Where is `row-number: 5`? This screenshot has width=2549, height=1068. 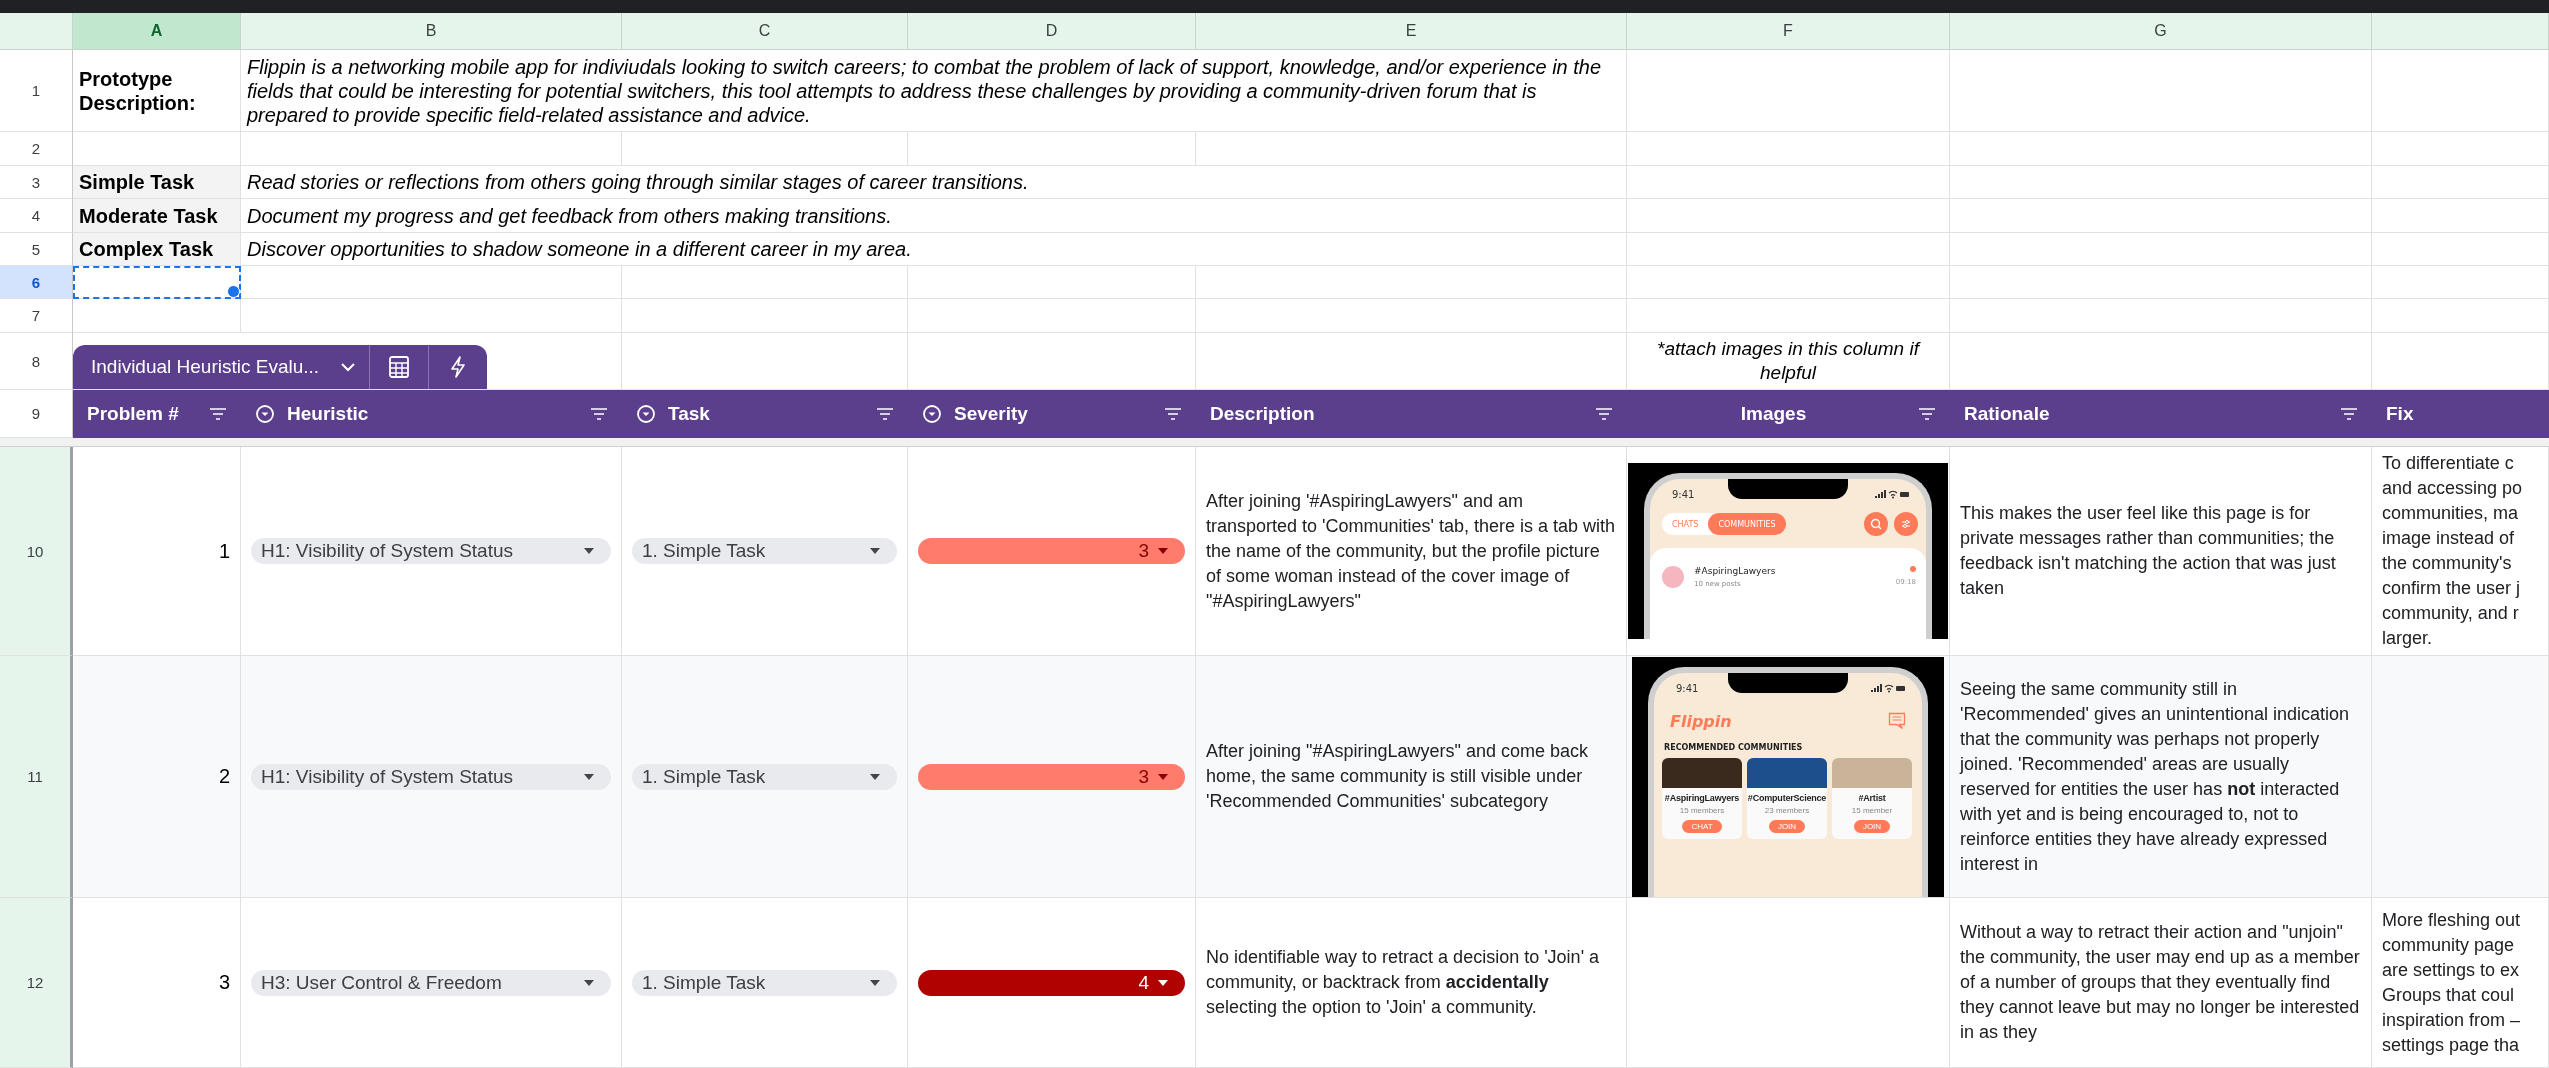
row-number: 5 is located at coordinates (36, 249).